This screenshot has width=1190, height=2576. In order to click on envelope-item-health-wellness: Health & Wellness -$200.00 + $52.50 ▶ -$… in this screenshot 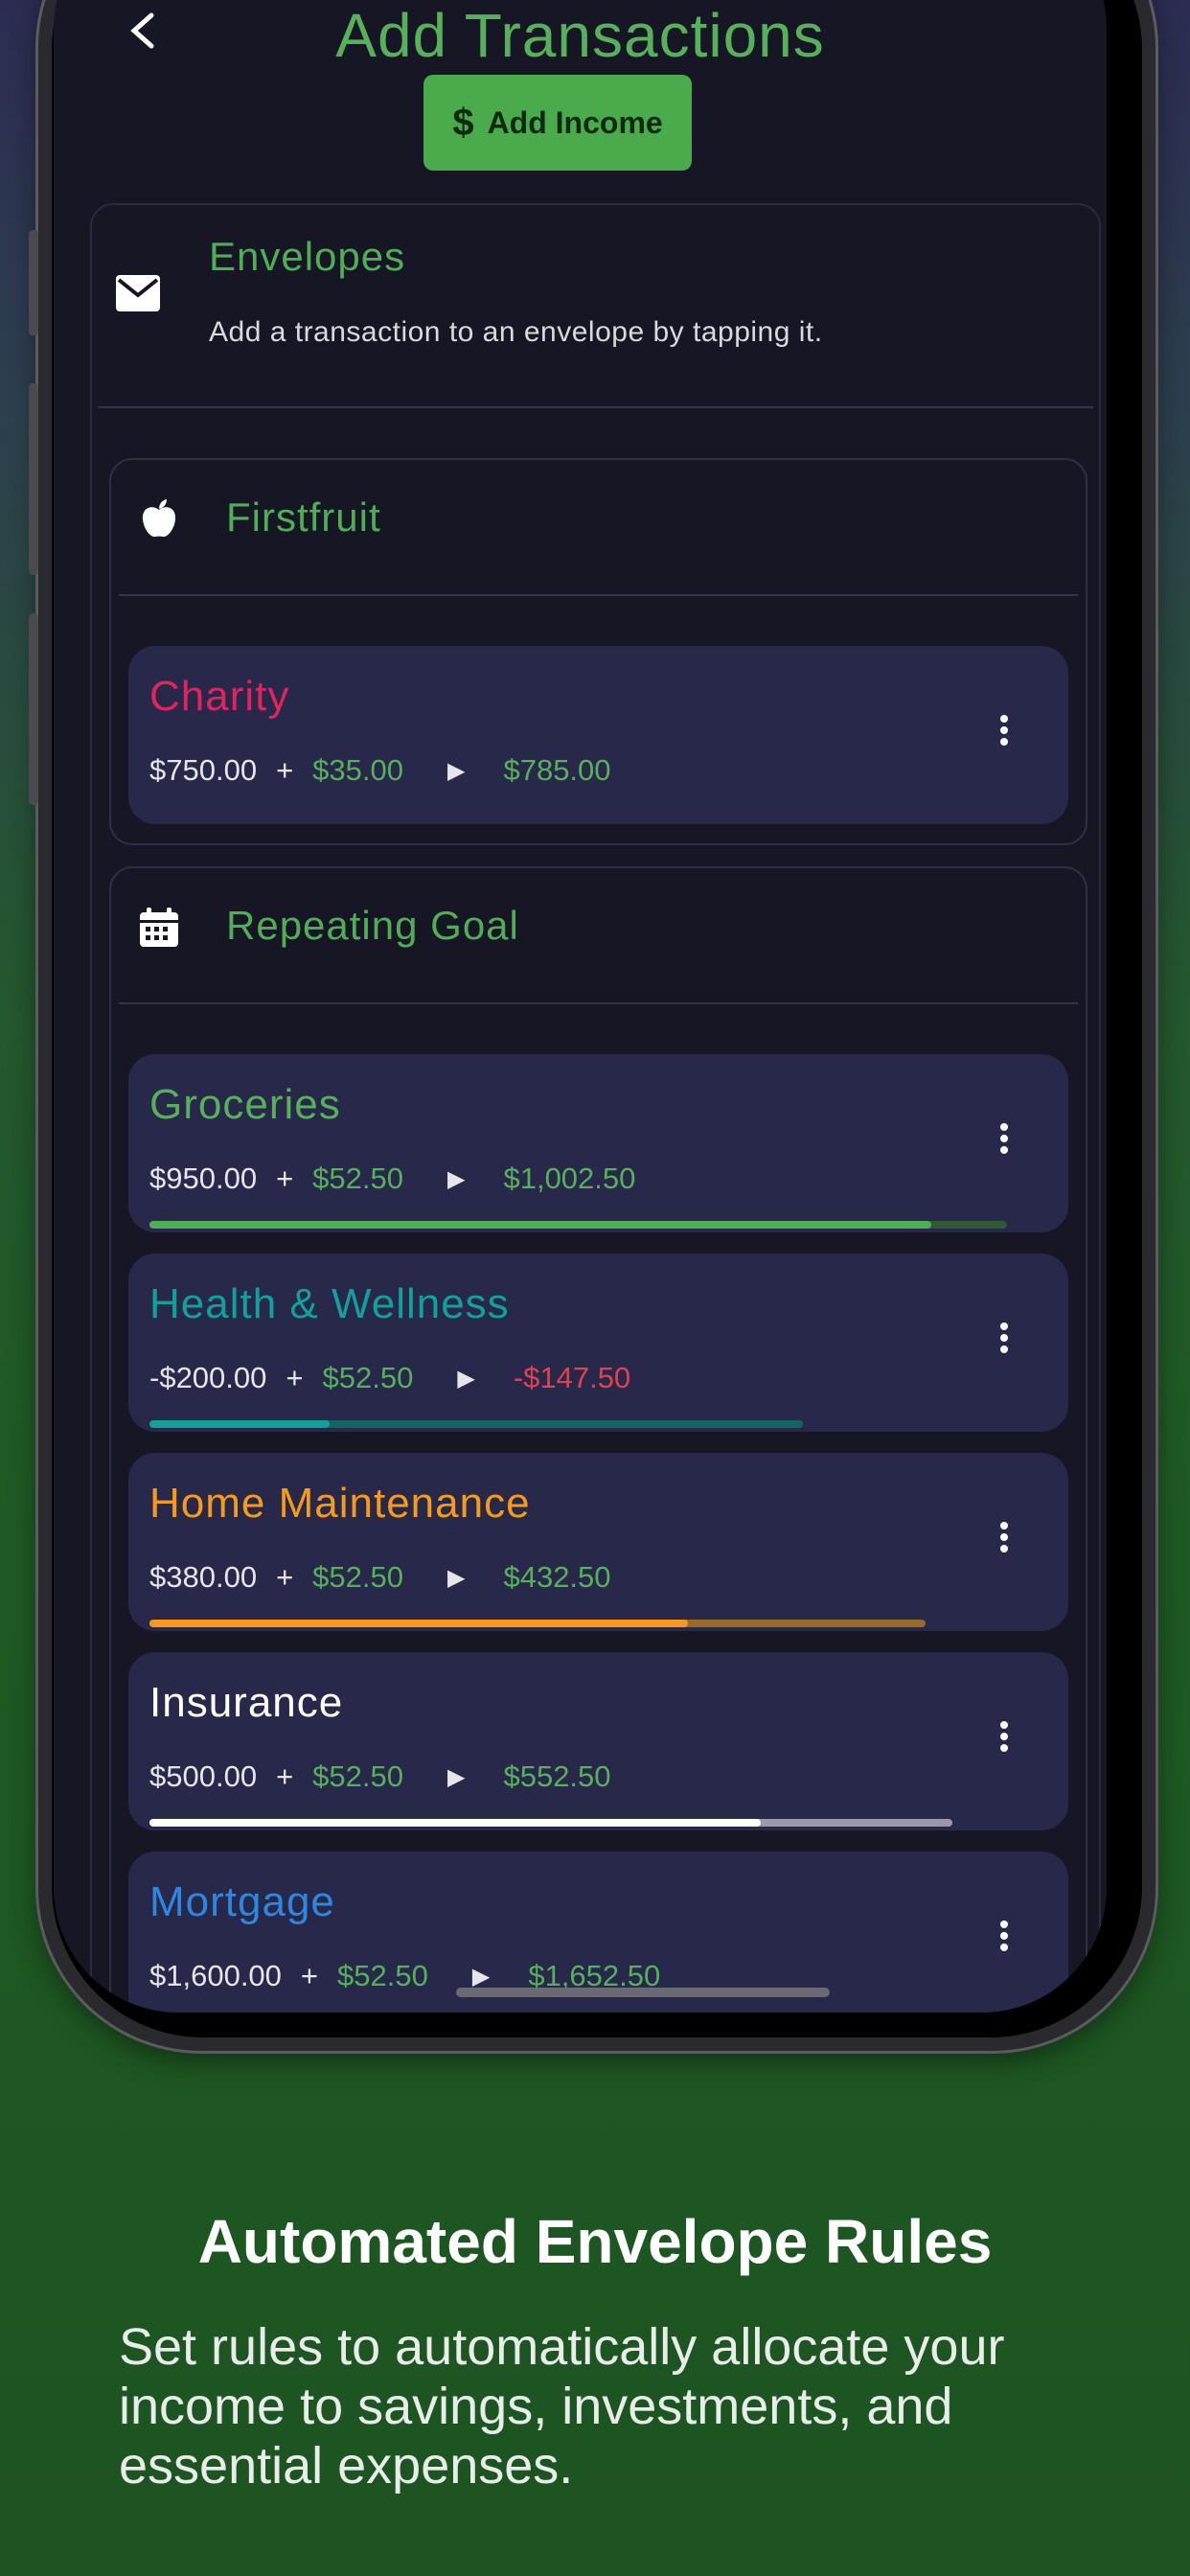, I will do `click(598, 1343)`.